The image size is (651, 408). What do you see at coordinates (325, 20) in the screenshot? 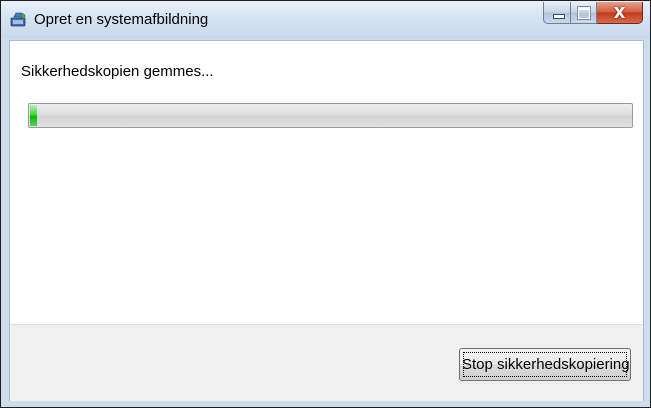
I see `title-bar: Opret en systemafbildning X` at bounding box center [325, 20].